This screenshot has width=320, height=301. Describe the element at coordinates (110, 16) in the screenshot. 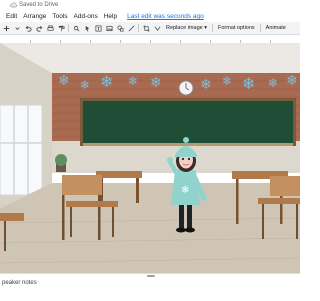

I see `menu-help: Help` at that location.